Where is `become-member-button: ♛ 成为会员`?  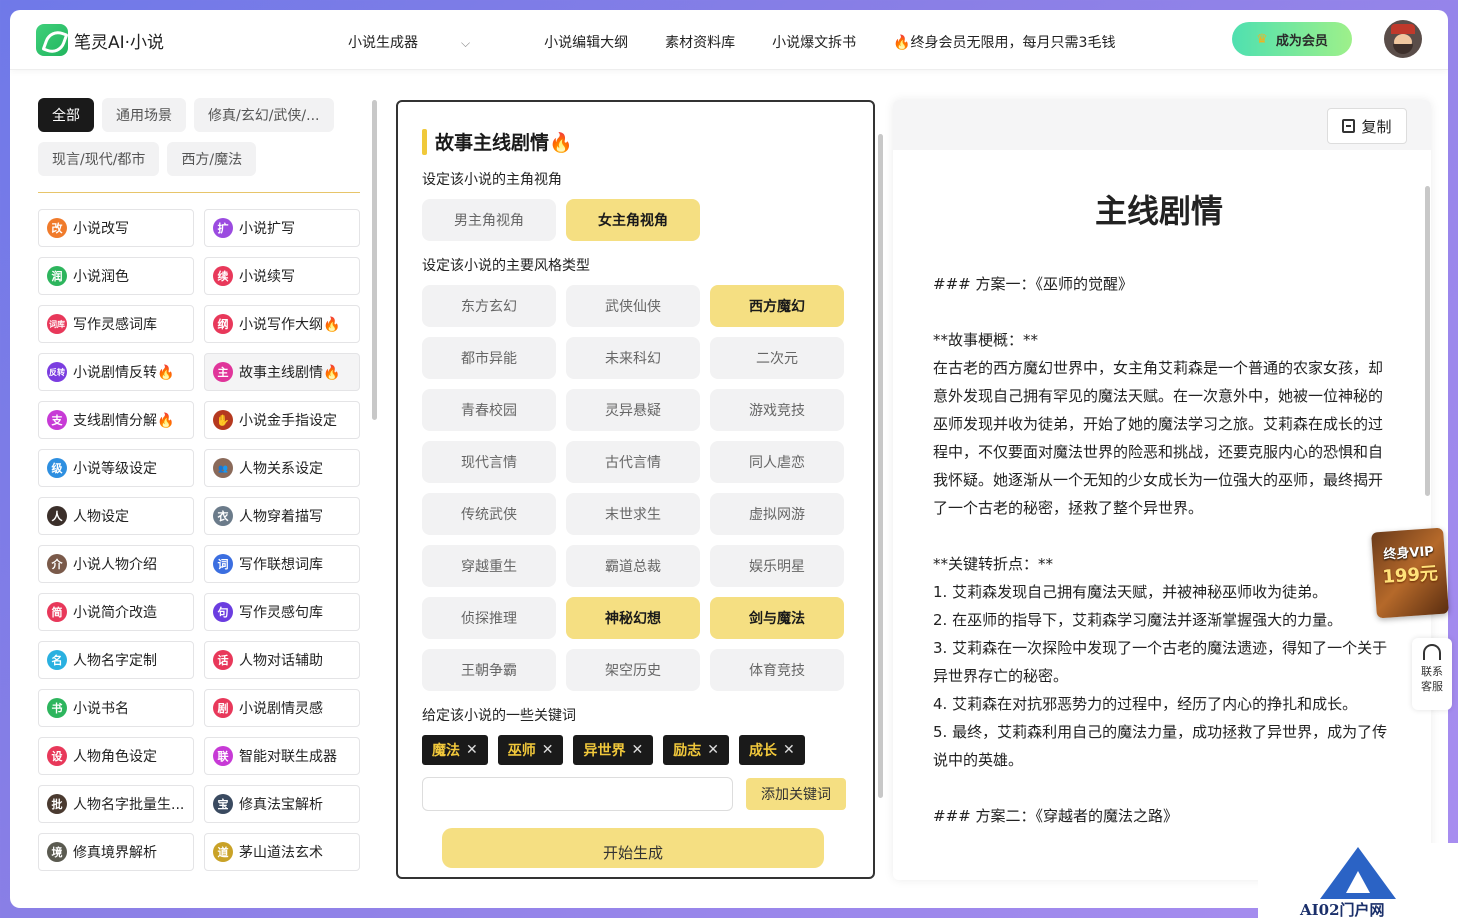
become-member-button: ♛ 成为会员 is located at coordinates (1292, 39).